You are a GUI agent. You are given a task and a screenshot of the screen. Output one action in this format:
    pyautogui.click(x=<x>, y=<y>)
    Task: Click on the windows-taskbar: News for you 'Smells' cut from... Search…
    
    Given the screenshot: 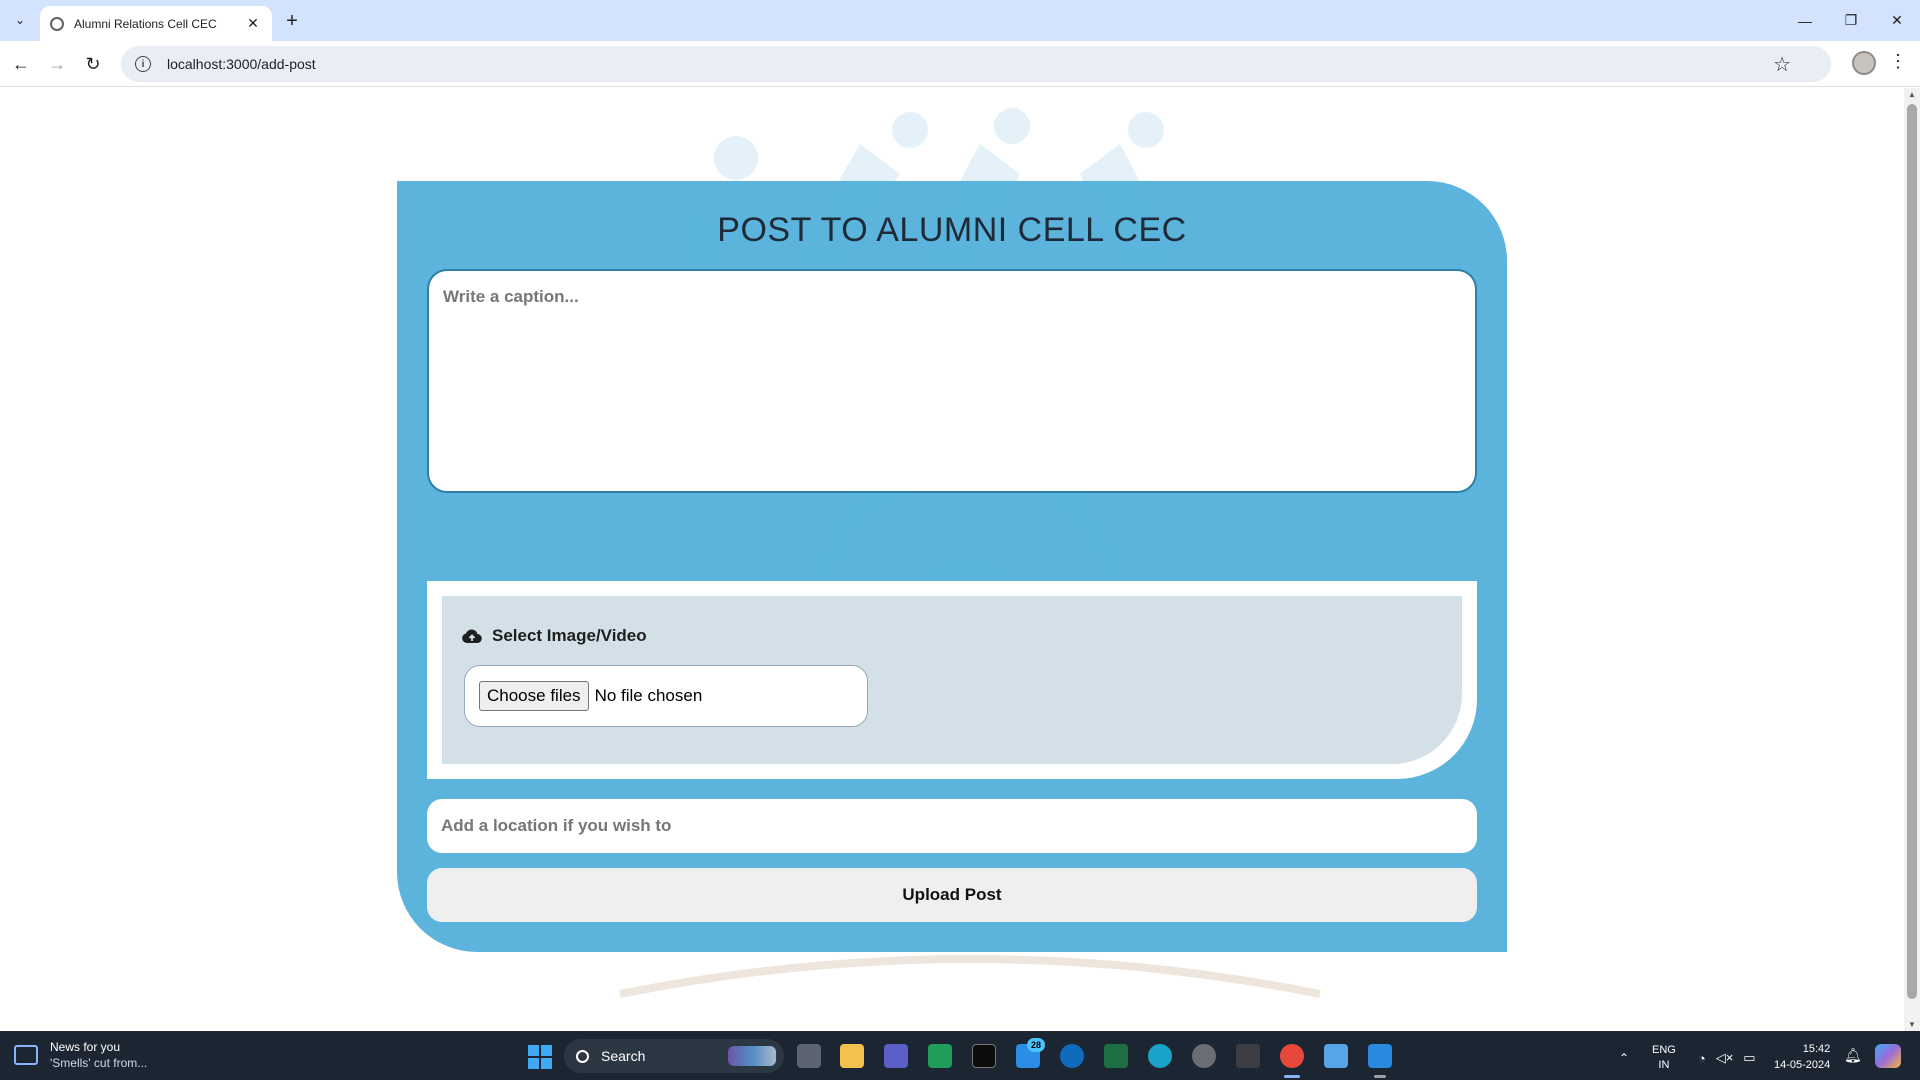 What is the action you would take?
    pyautogui.click(x=960, y=1055)
    